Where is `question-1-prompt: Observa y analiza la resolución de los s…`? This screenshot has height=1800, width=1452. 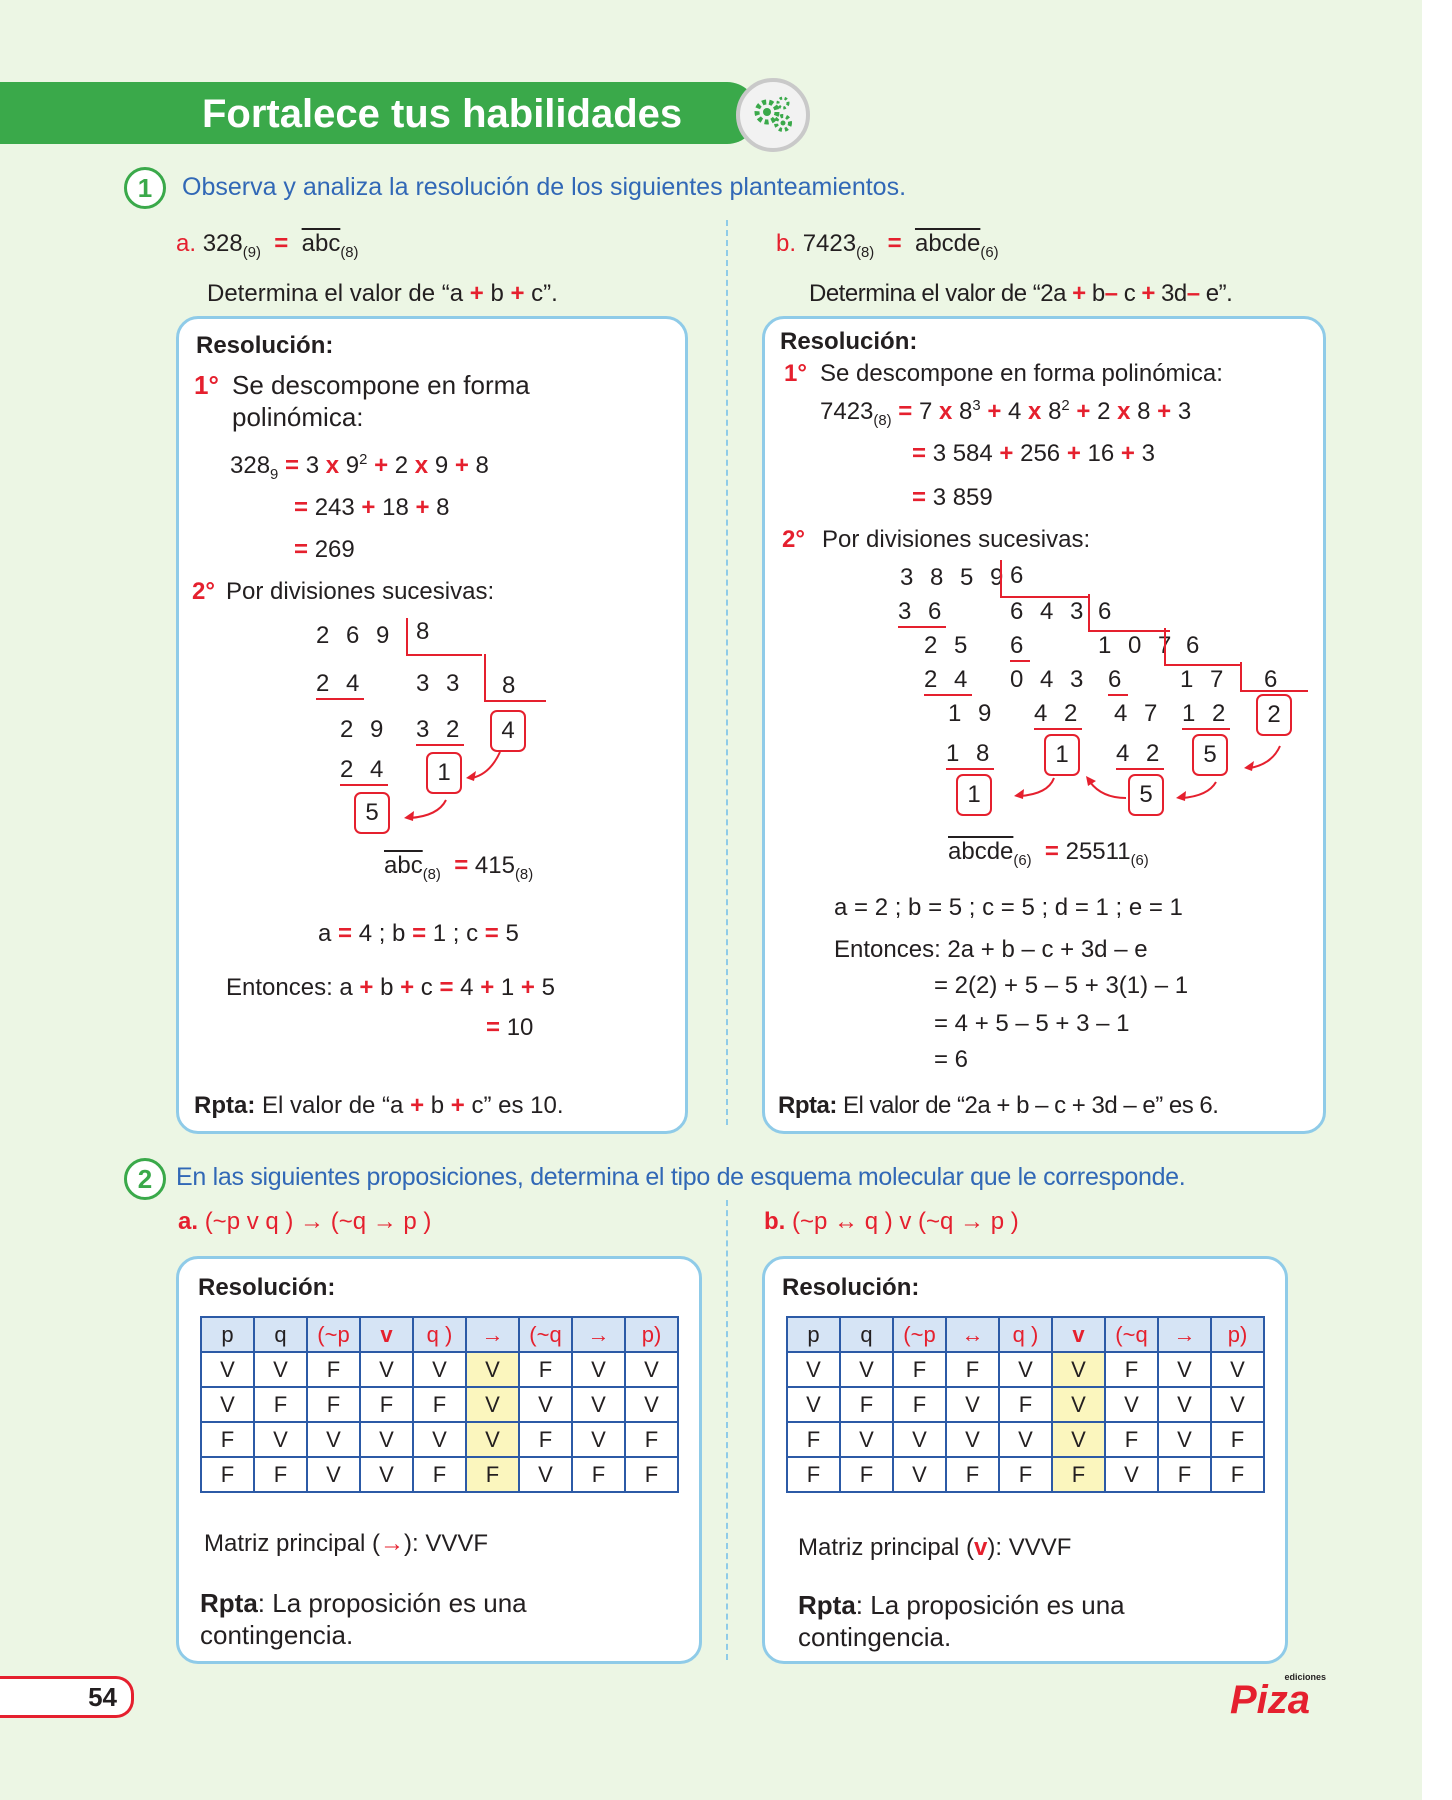
question-1-prompt: Observa y analiza la resolución de los s… is located at coordinates (544, 187).